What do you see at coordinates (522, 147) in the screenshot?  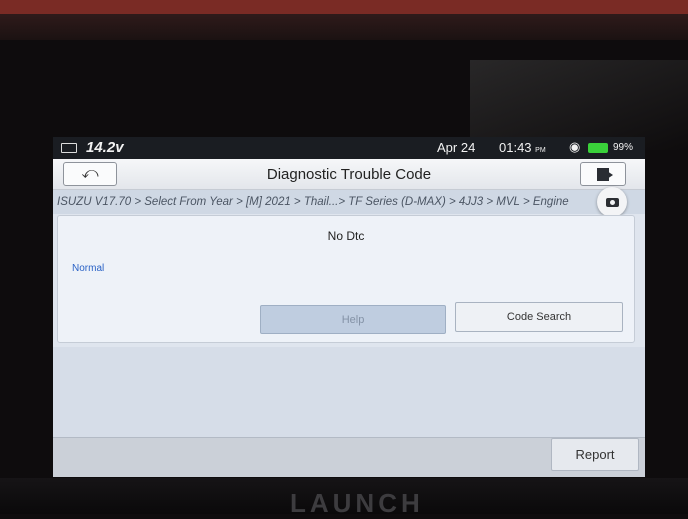 I see `status-time: 01:43 PM` at bounding box center [522, 147].